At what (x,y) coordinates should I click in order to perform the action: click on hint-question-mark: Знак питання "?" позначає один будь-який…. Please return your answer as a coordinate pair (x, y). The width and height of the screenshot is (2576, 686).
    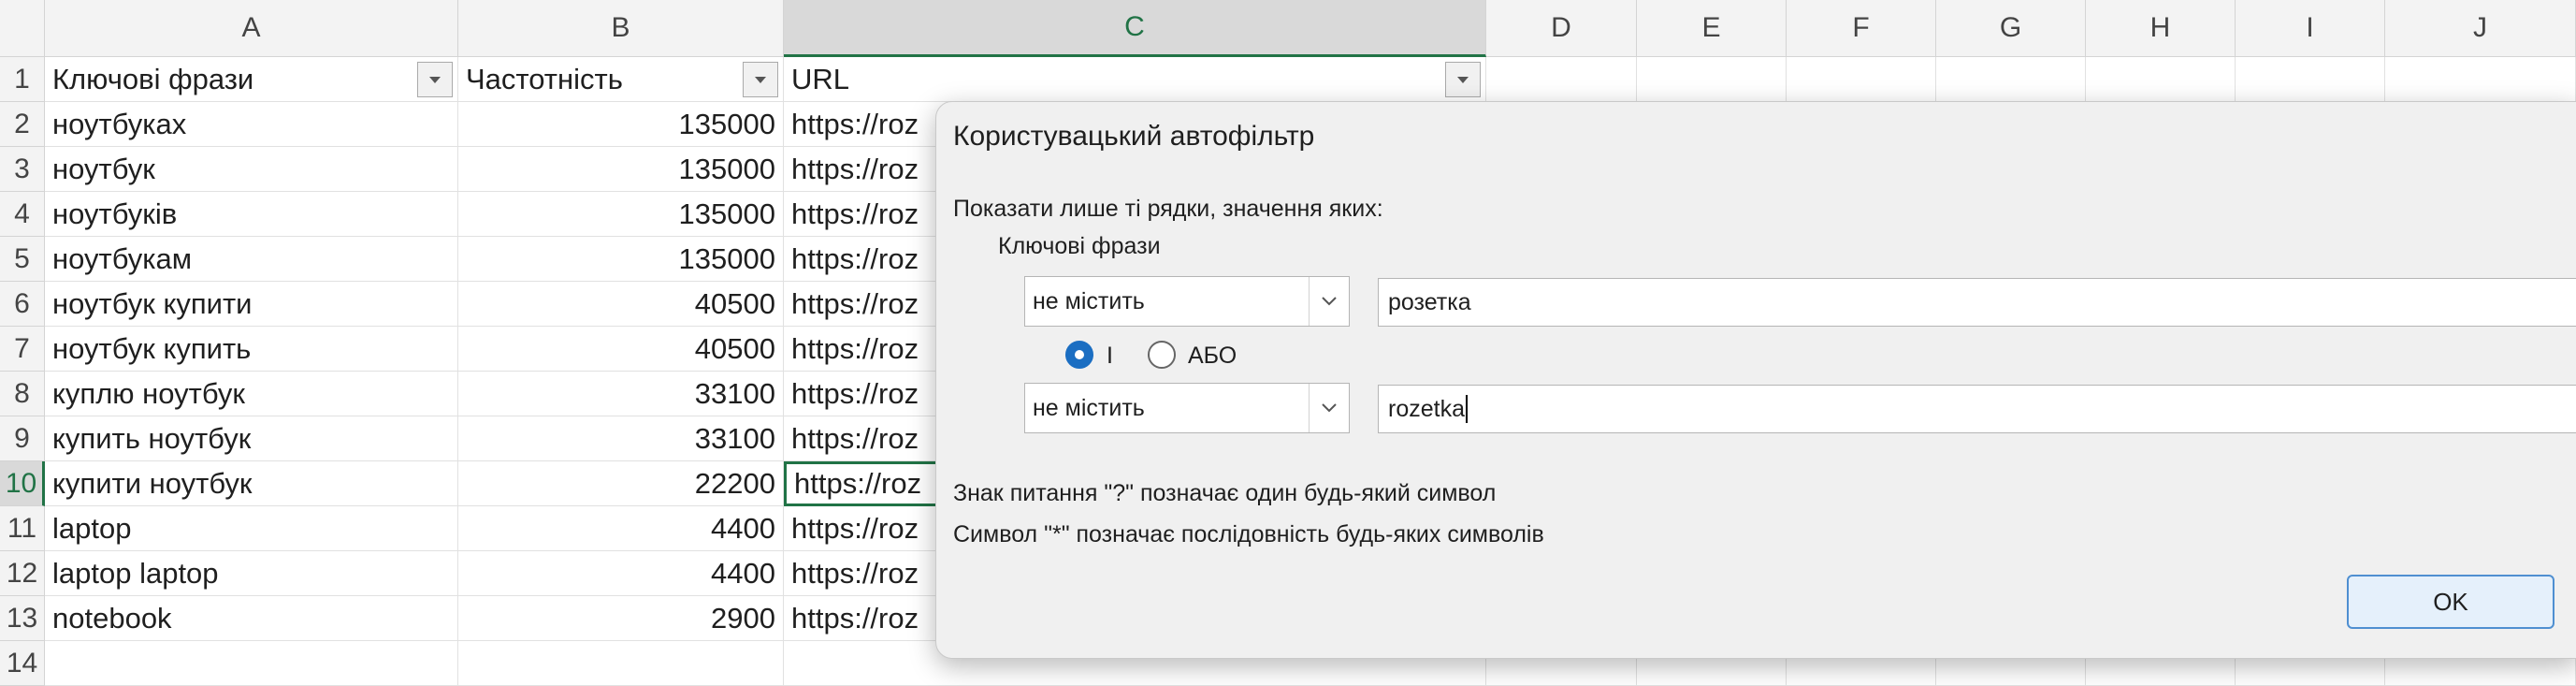
    Looking at the image, I should click on (1225, 493).